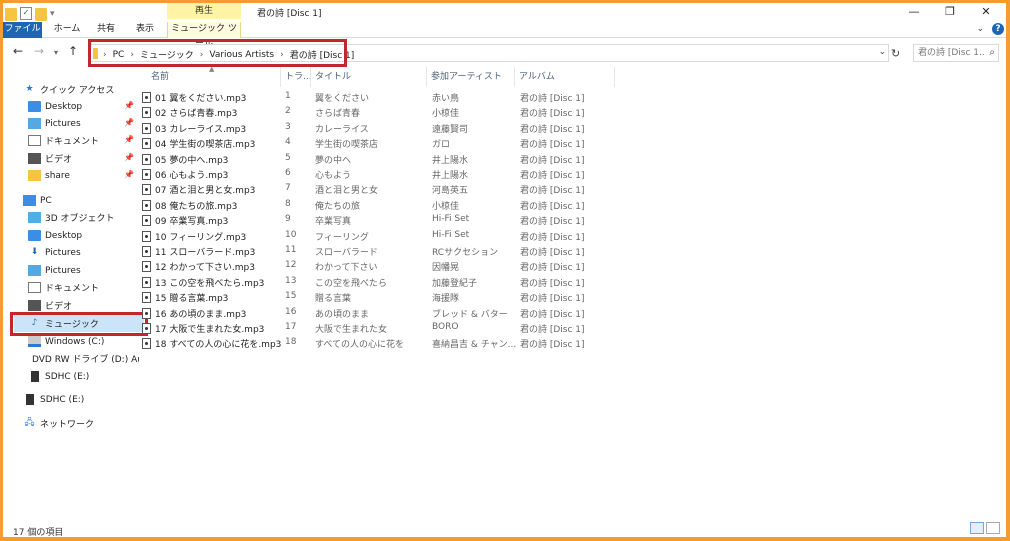 This screenshot has height=541, width=1010. I want to click on cell-title: カレーライス, so click(342, 129).